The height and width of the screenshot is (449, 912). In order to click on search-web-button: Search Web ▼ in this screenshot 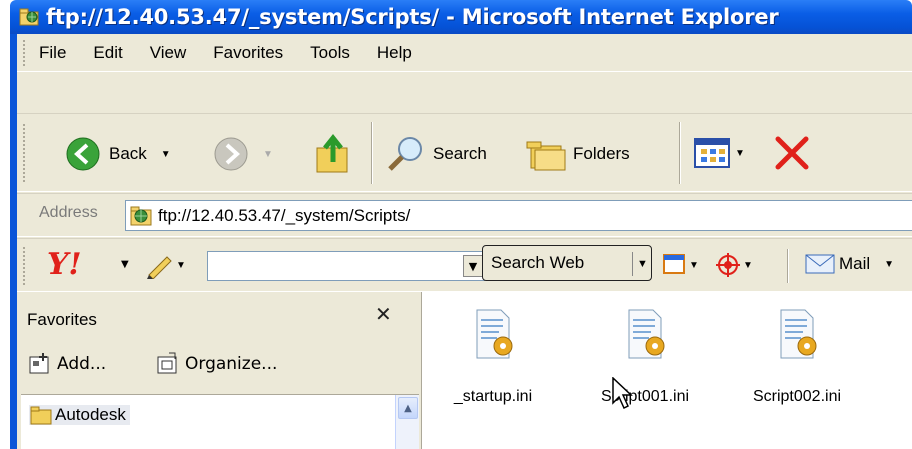, I will do `click(567, 263)`.